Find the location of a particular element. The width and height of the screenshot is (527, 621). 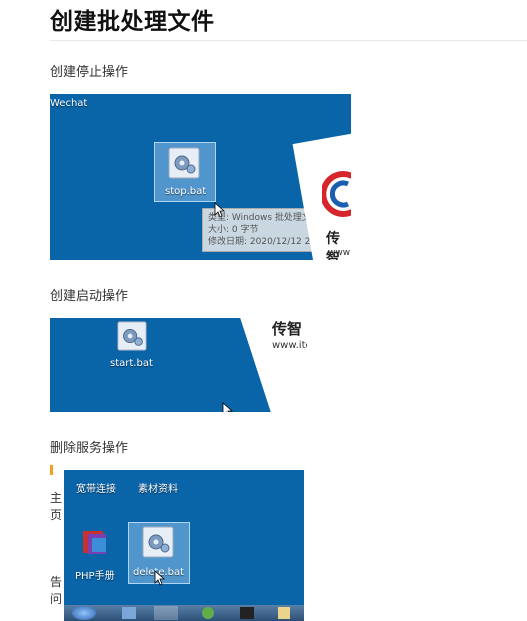

screenshot-start: start.bat 传智 www.itc is located at coordinates (178, 365).